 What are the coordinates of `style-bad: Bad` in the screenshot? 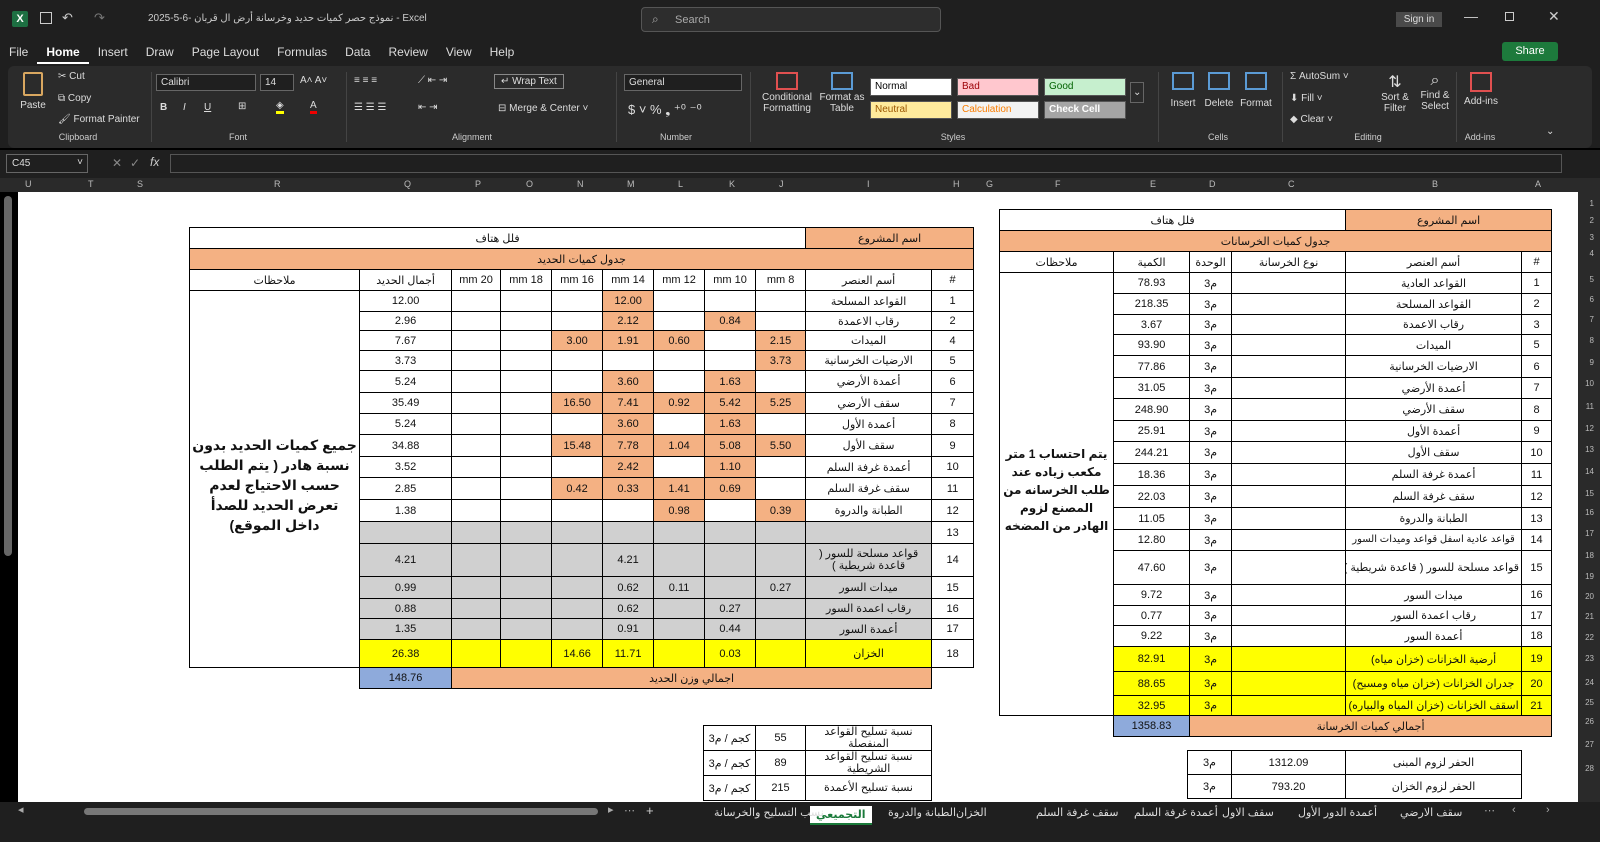 It's located at (998, 87).